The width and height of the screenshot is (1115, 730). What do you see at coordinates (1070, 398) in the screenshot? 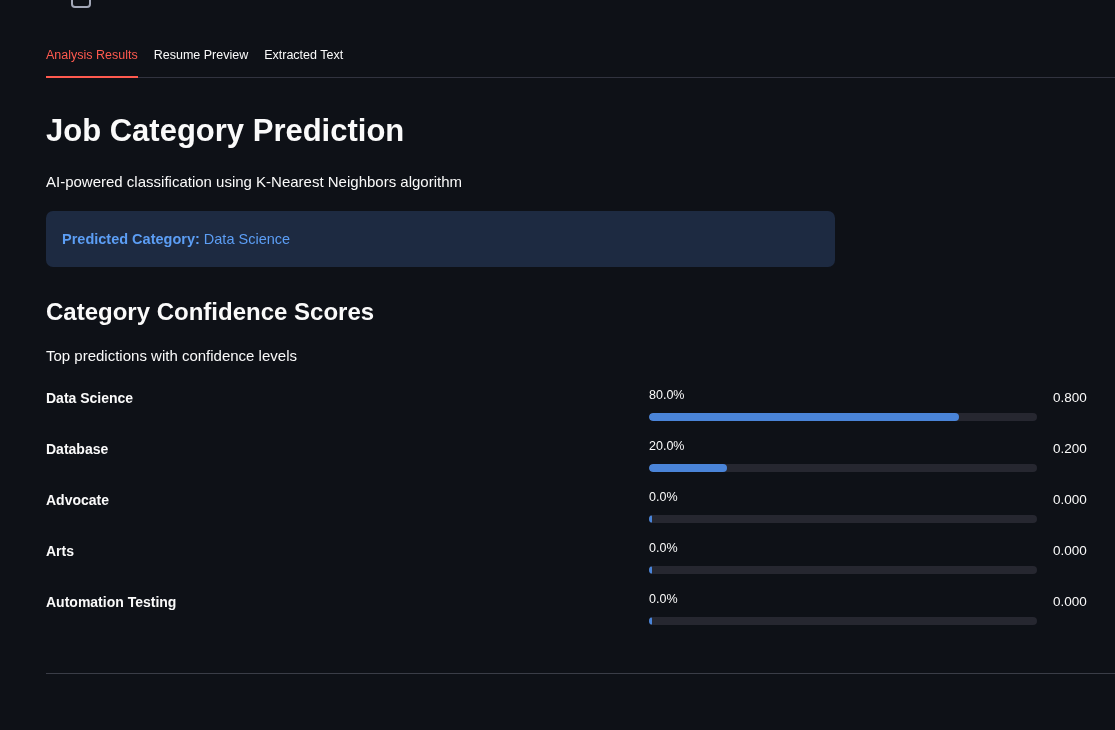
I see `score-value: 0.800` at bounding box center [1070, 398].